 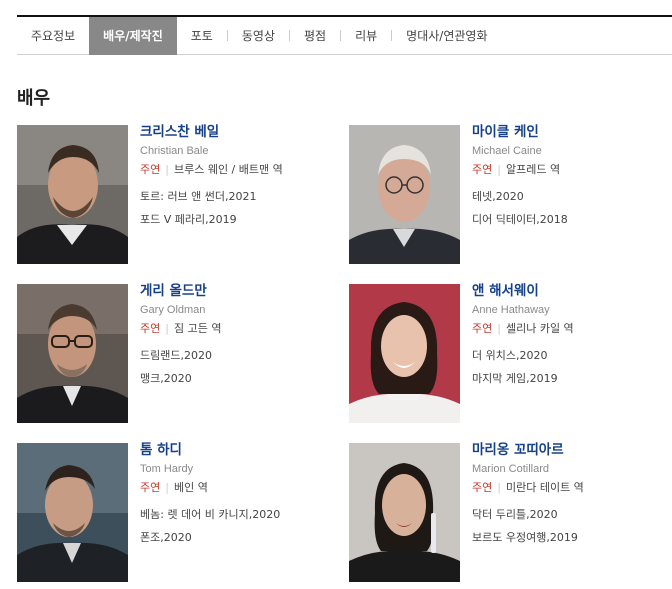 What do you see at coordinates (190, 487) in the screenshot?
I see `character-name: 베인 역` at bounding box center [190, 487].